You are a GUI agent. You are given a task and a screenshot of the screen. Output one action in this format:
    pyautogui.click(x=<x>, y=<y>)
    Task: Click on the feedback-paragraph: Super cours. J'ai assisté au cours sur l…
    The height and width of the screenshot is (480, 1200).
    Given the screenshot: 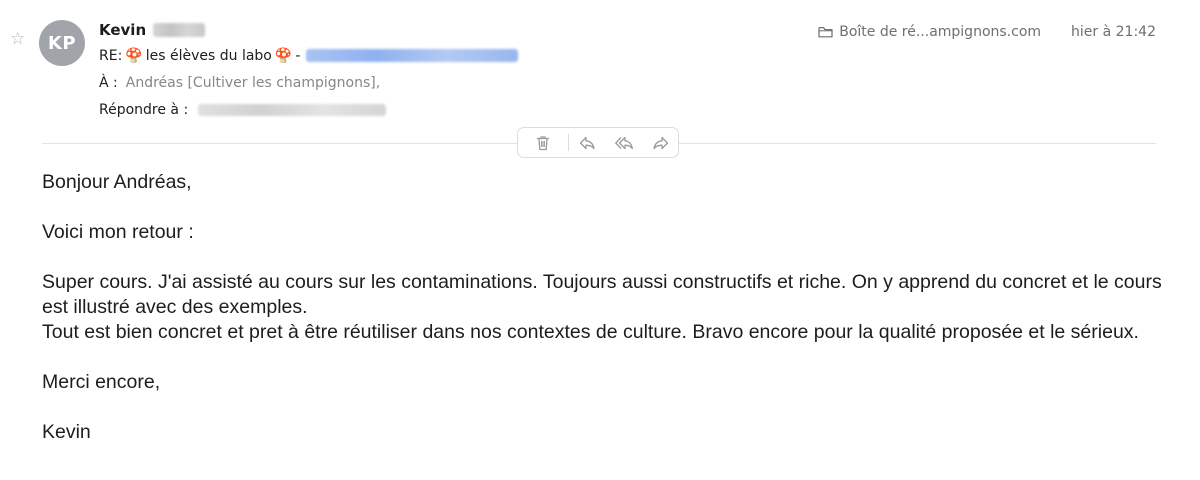 What is the action you would take?
    pyautogui.click(x=602, y=307)
    